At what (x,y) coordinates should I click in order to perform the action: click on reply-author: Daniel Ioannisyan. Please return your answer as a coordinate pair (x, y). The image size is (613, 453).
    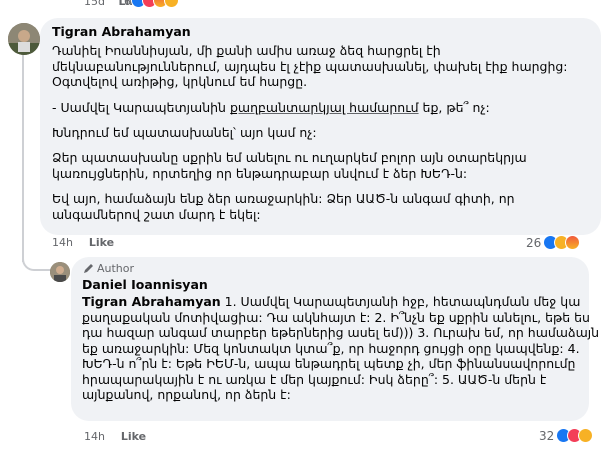
    Looking at the image, I should click on (145, 284).